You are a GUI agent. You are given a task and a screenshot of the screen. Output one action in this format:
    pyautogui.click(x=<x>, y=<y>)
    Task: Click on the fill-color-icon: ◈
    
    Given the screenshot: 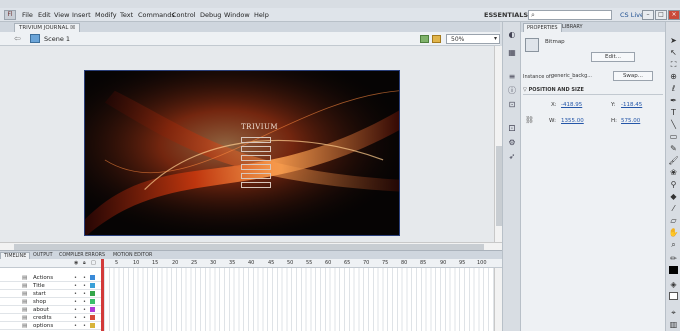 What is the action you would take?
    pyautogui.click(x=673, y=285)
    